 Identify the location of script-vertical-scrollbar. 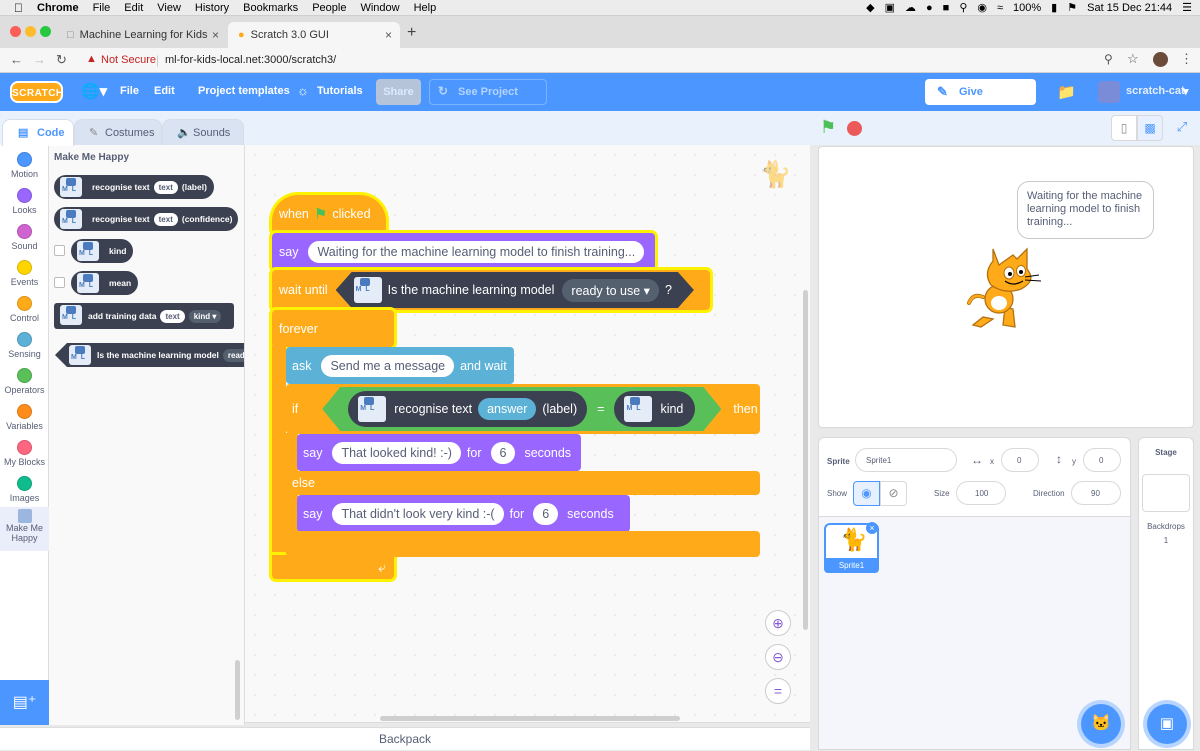
(805, 460).